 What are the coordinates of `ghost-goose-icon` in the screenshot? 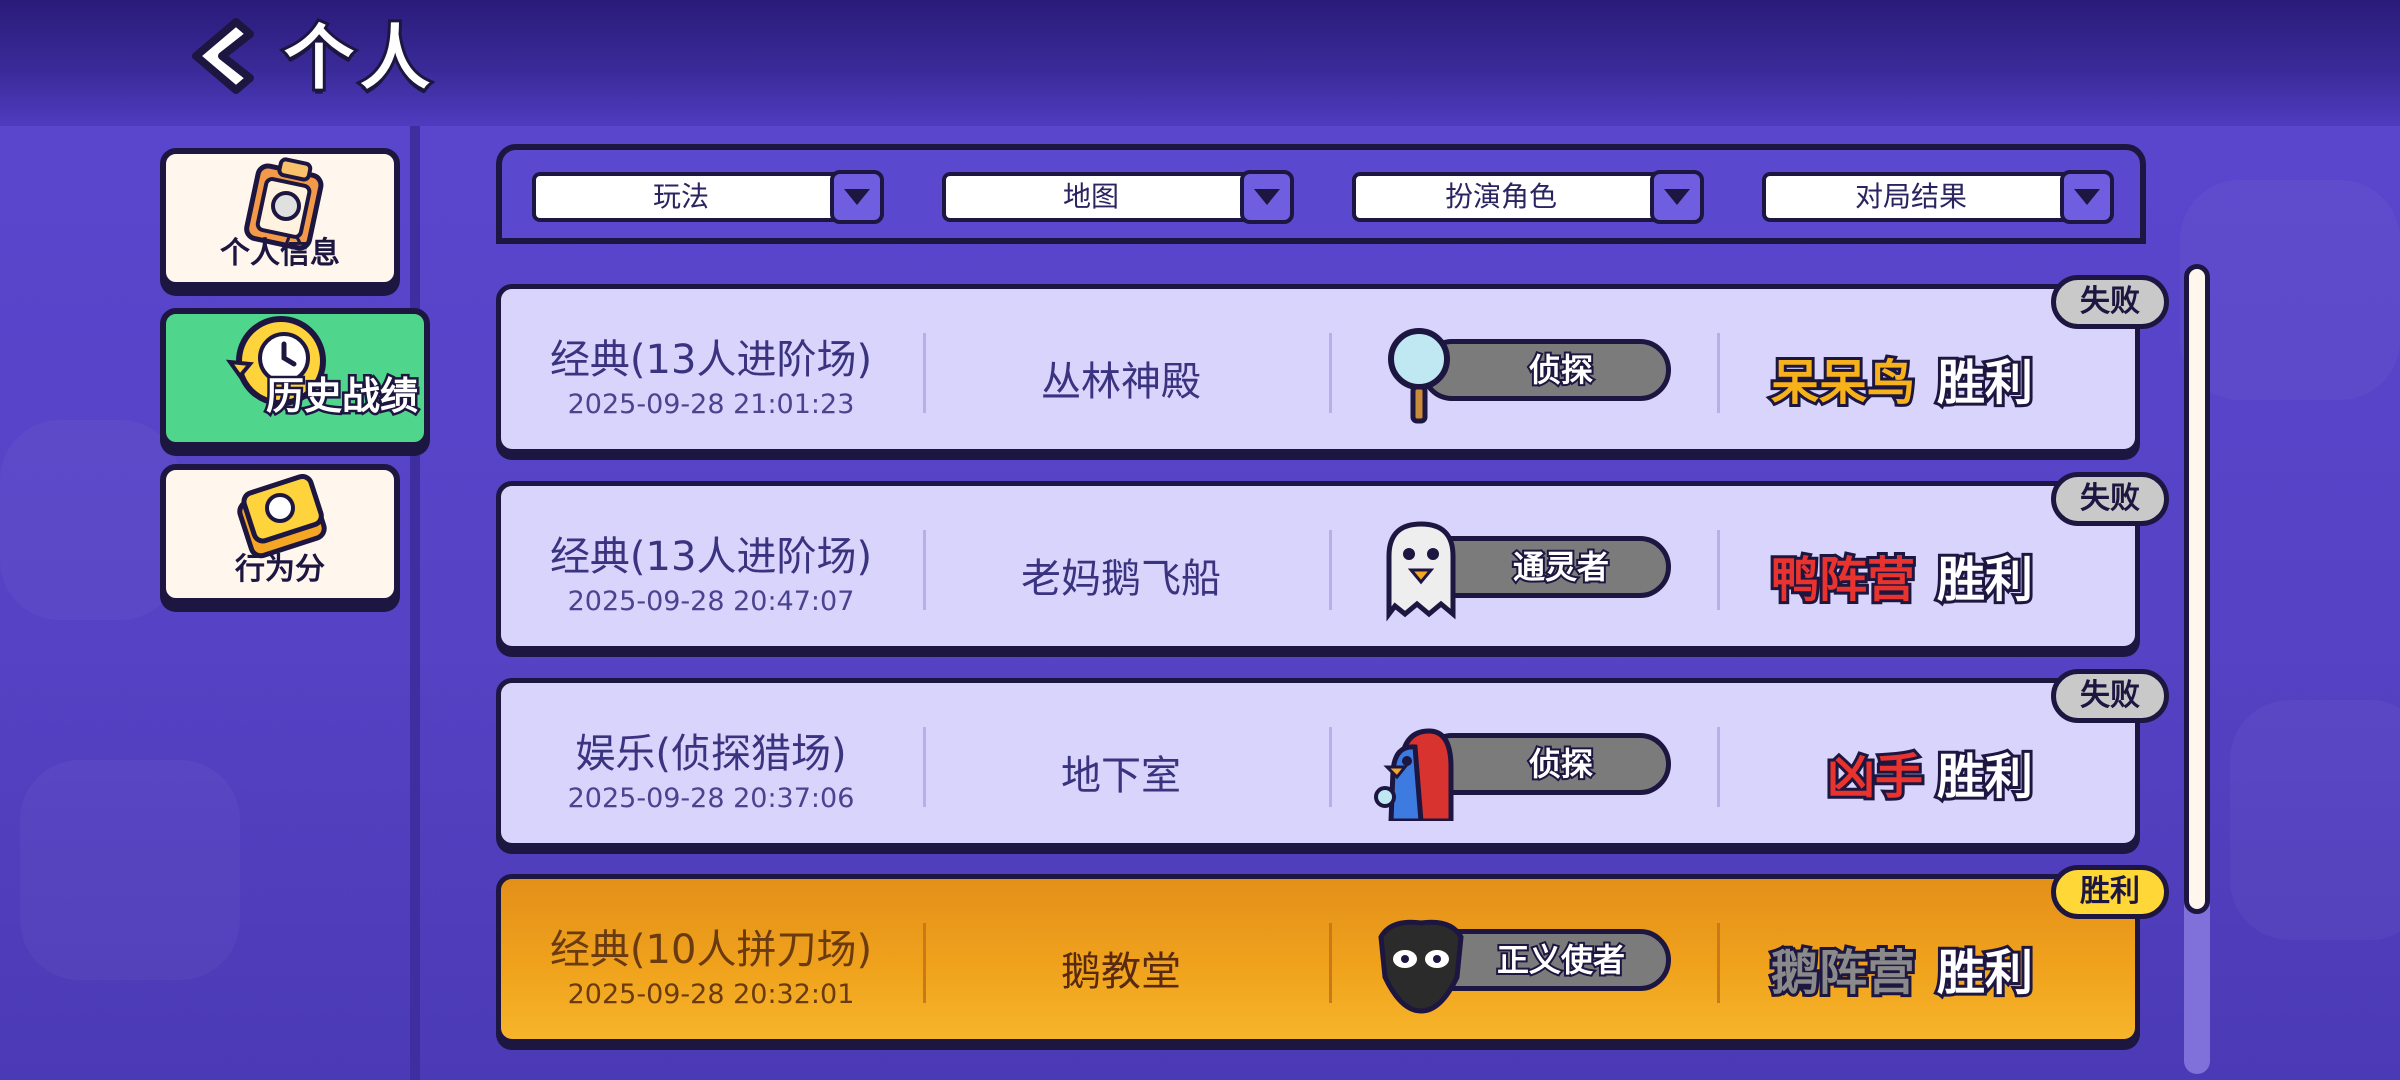 It's located at (1421, 571).